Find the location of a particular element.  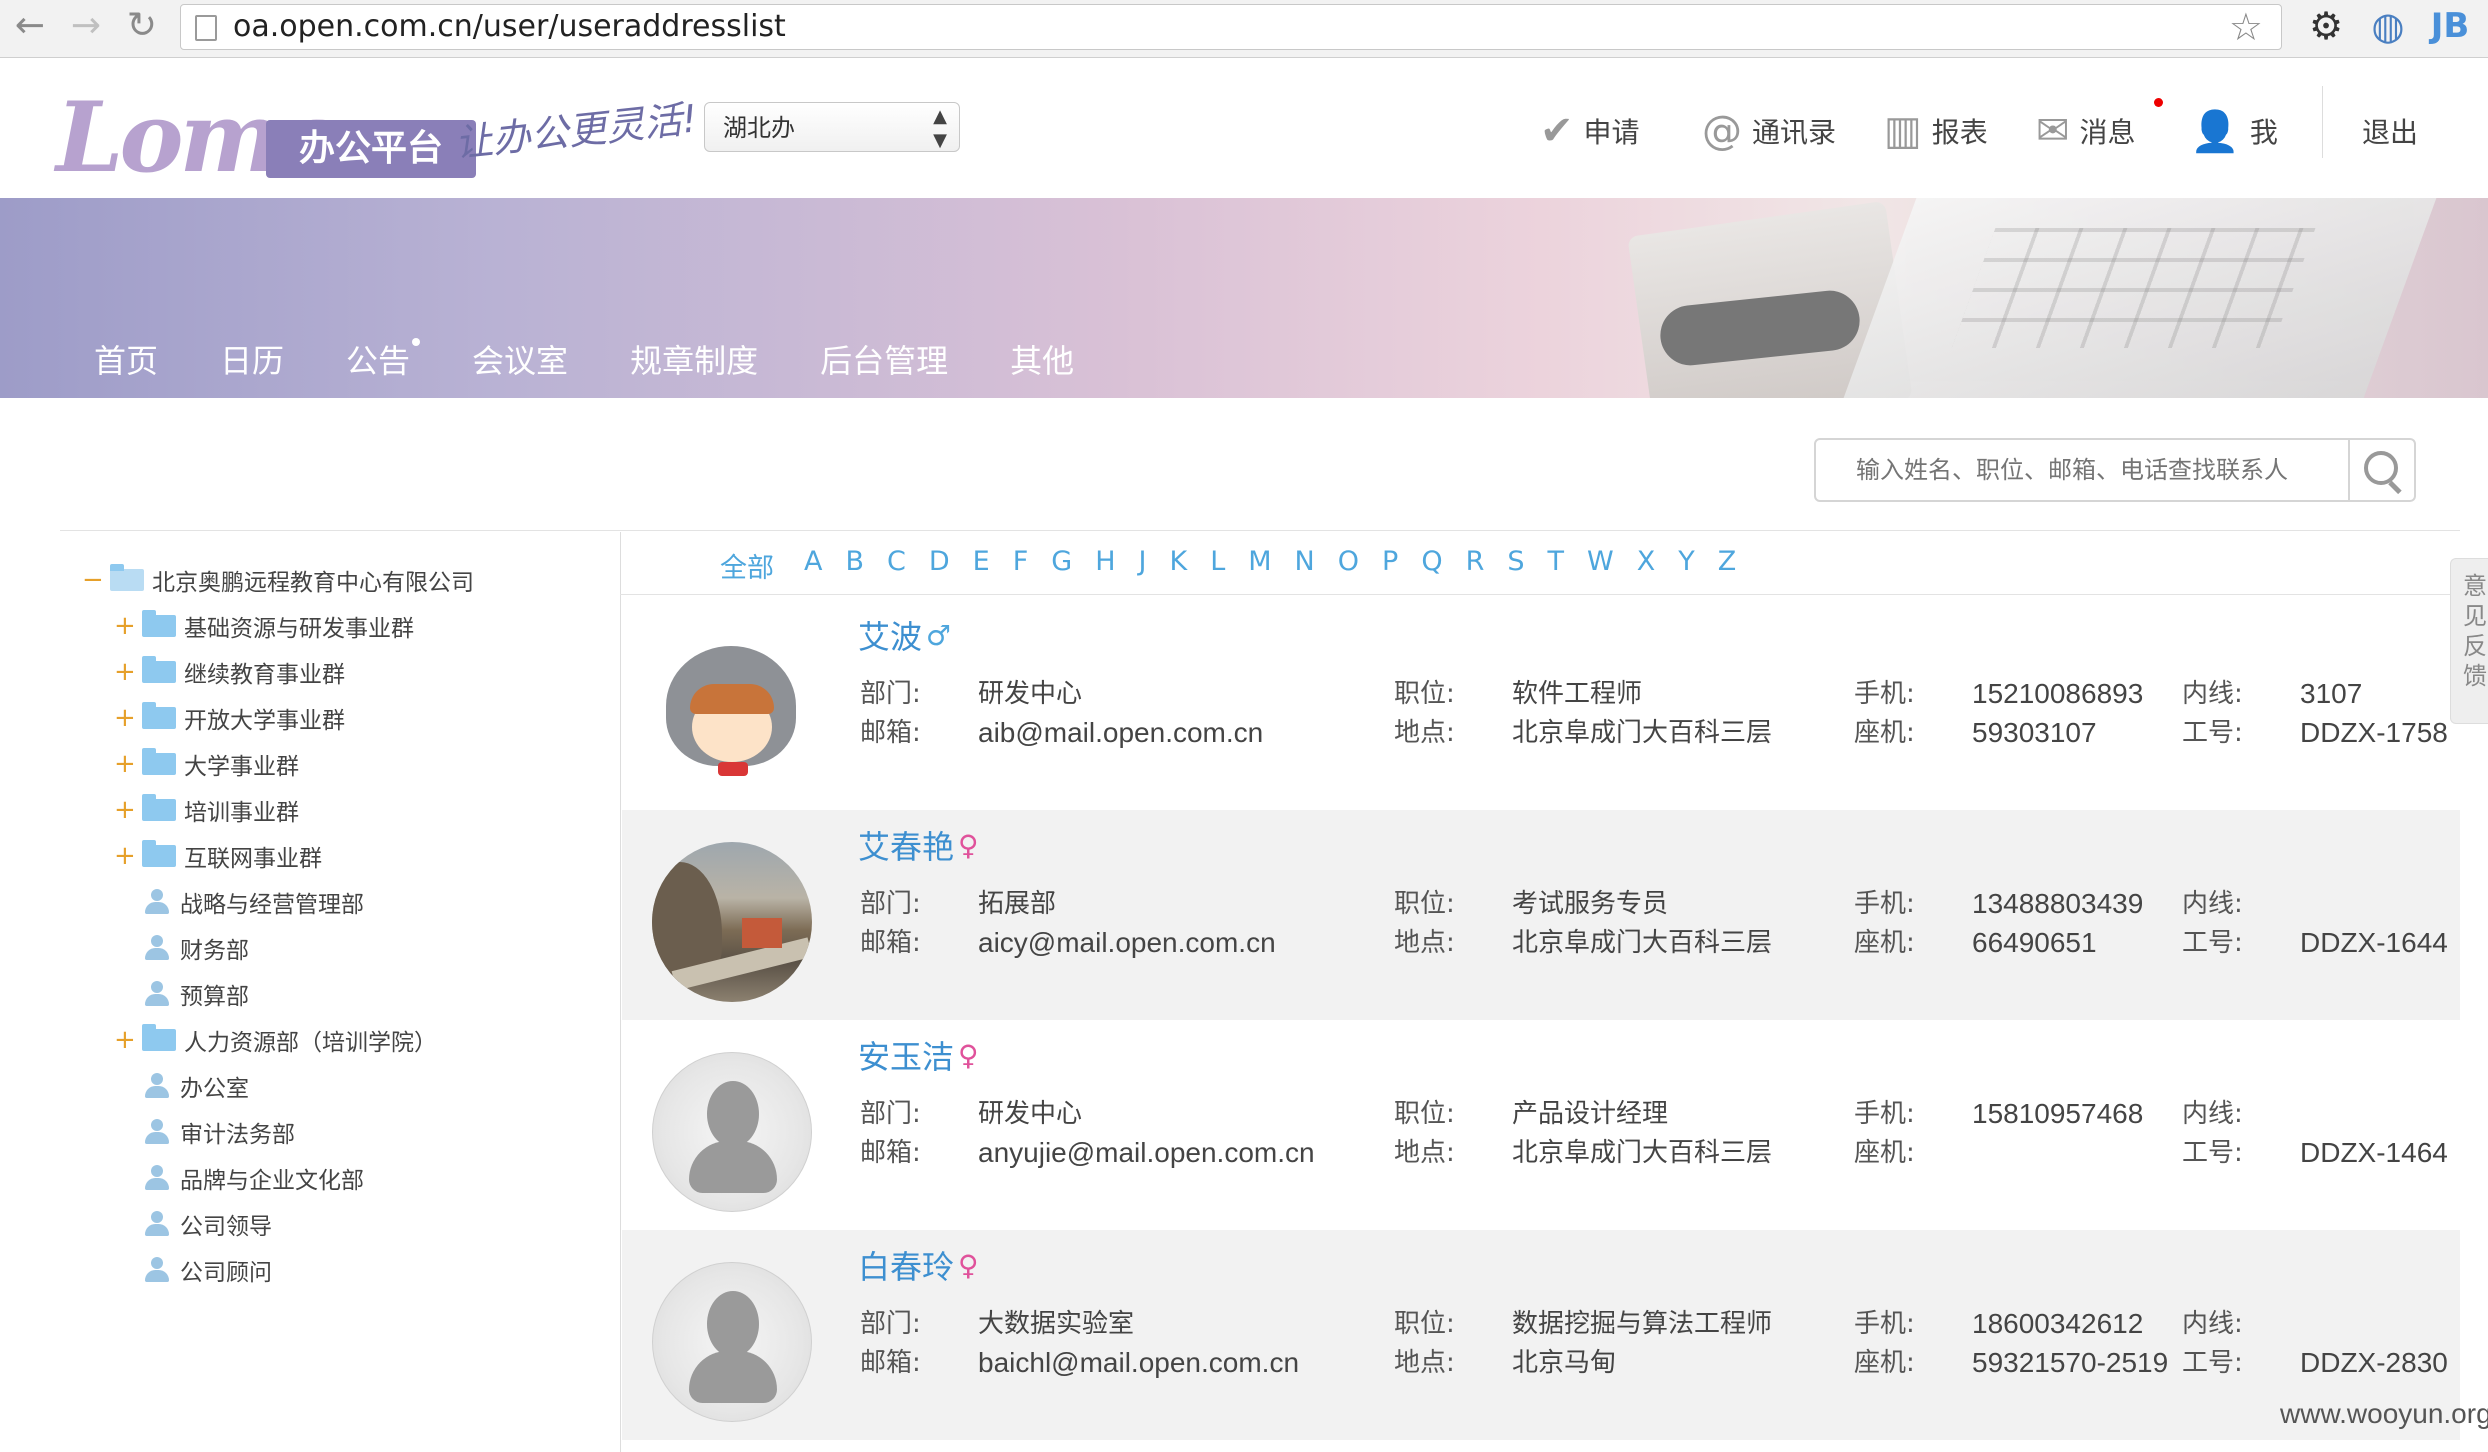

tree-node: + 人力资源部（培训学院） is located at coordinates (275, 1040).